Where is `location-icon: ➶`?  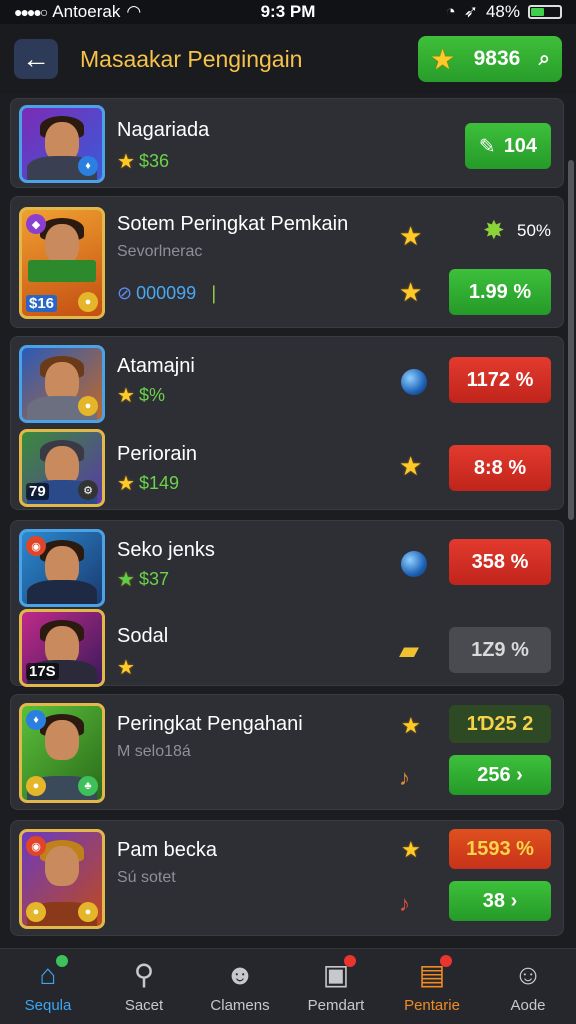 location-icon: ➶ is located at coordinates (470, 11).